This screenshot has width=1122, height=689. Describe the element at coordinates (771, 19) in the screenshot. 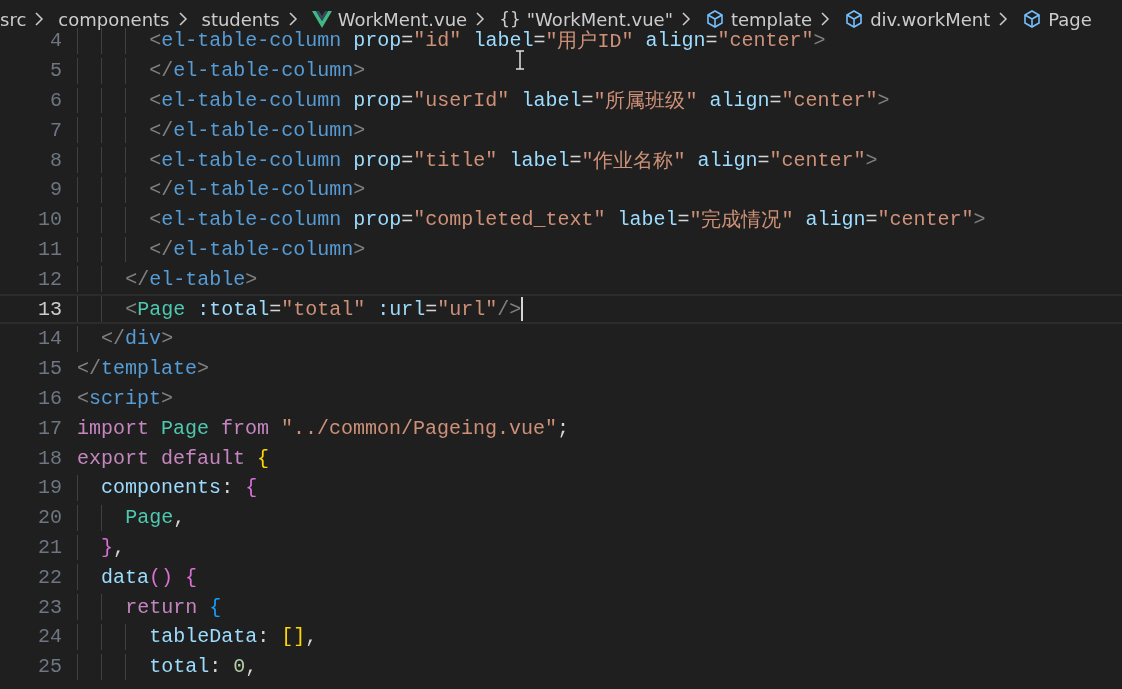

I see `breadcrumb-item: template` at that location.